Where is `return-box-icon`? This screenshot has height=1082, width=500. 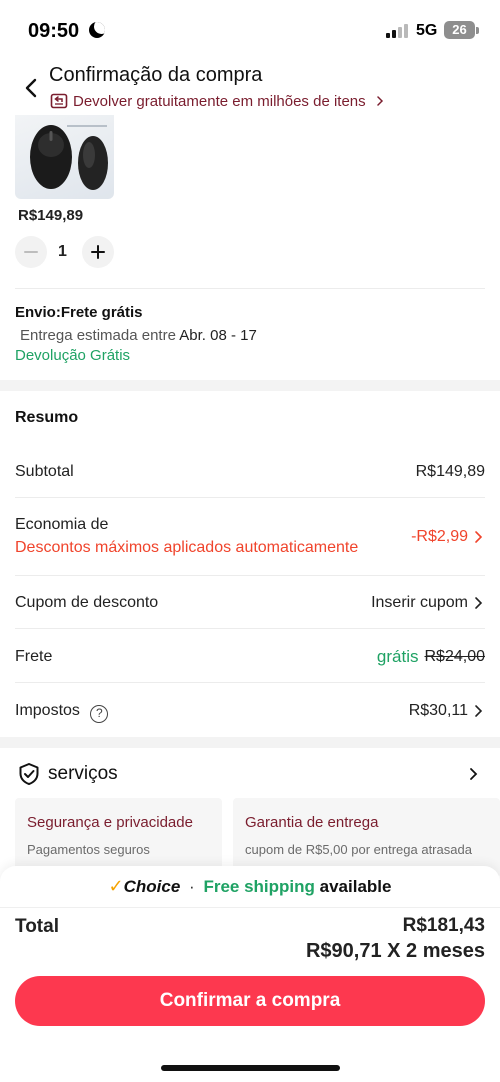
return-box-icon is located at coordinates (59, 101).